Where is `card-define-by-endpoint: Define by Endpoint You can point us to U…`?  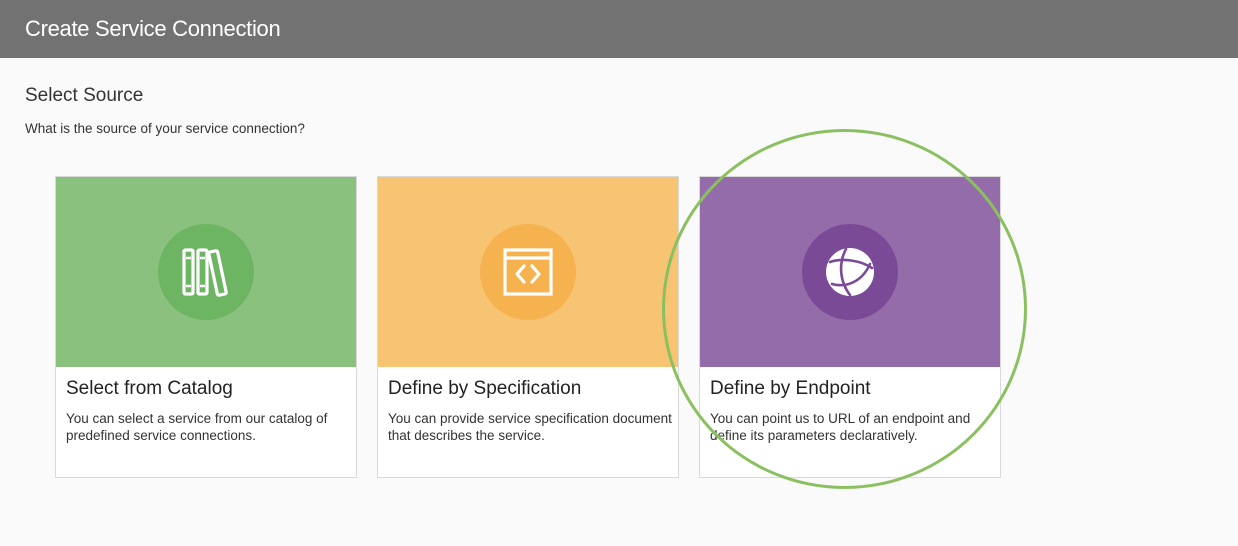 card-define-by-endpoint: Define by Endpoint You can point us to U… is located at coordinates (850, 327).